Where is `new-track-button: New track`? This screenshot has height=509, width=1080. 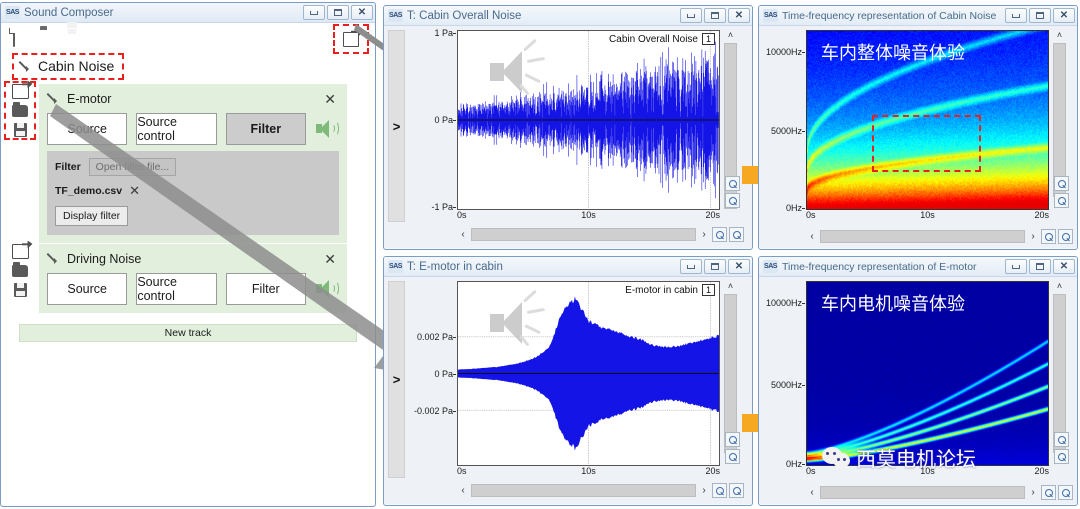
new-track-button: New track is located at coordinates (188, 332).